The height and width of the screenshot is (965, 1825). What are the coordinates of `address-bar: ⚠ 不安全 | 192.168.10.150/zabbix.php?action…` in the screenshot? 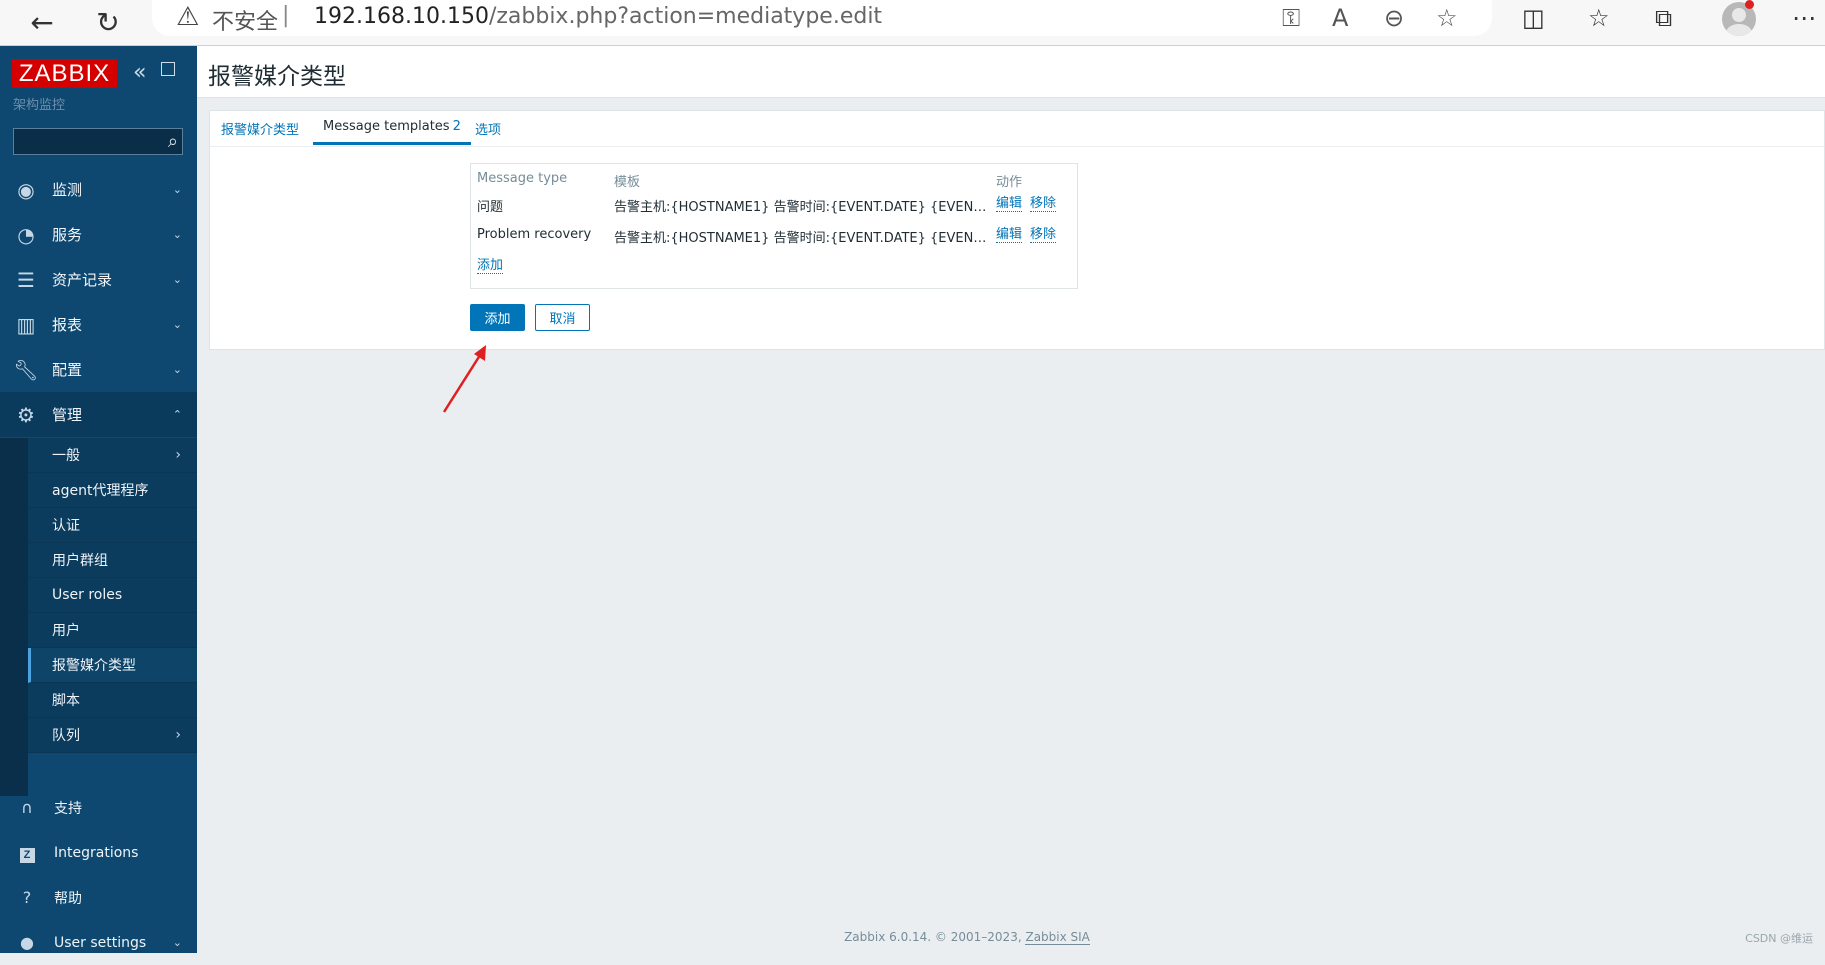 It's located at (822, 18).